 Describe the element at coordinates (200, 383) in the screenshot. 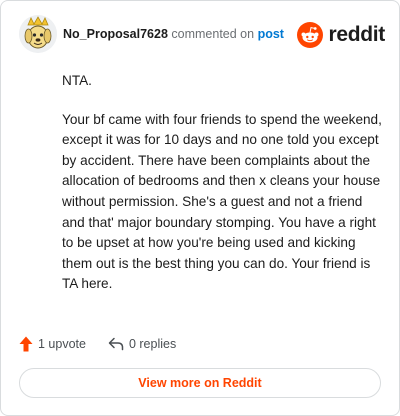

I see `view-more-button: View more on Reddit` at that location.